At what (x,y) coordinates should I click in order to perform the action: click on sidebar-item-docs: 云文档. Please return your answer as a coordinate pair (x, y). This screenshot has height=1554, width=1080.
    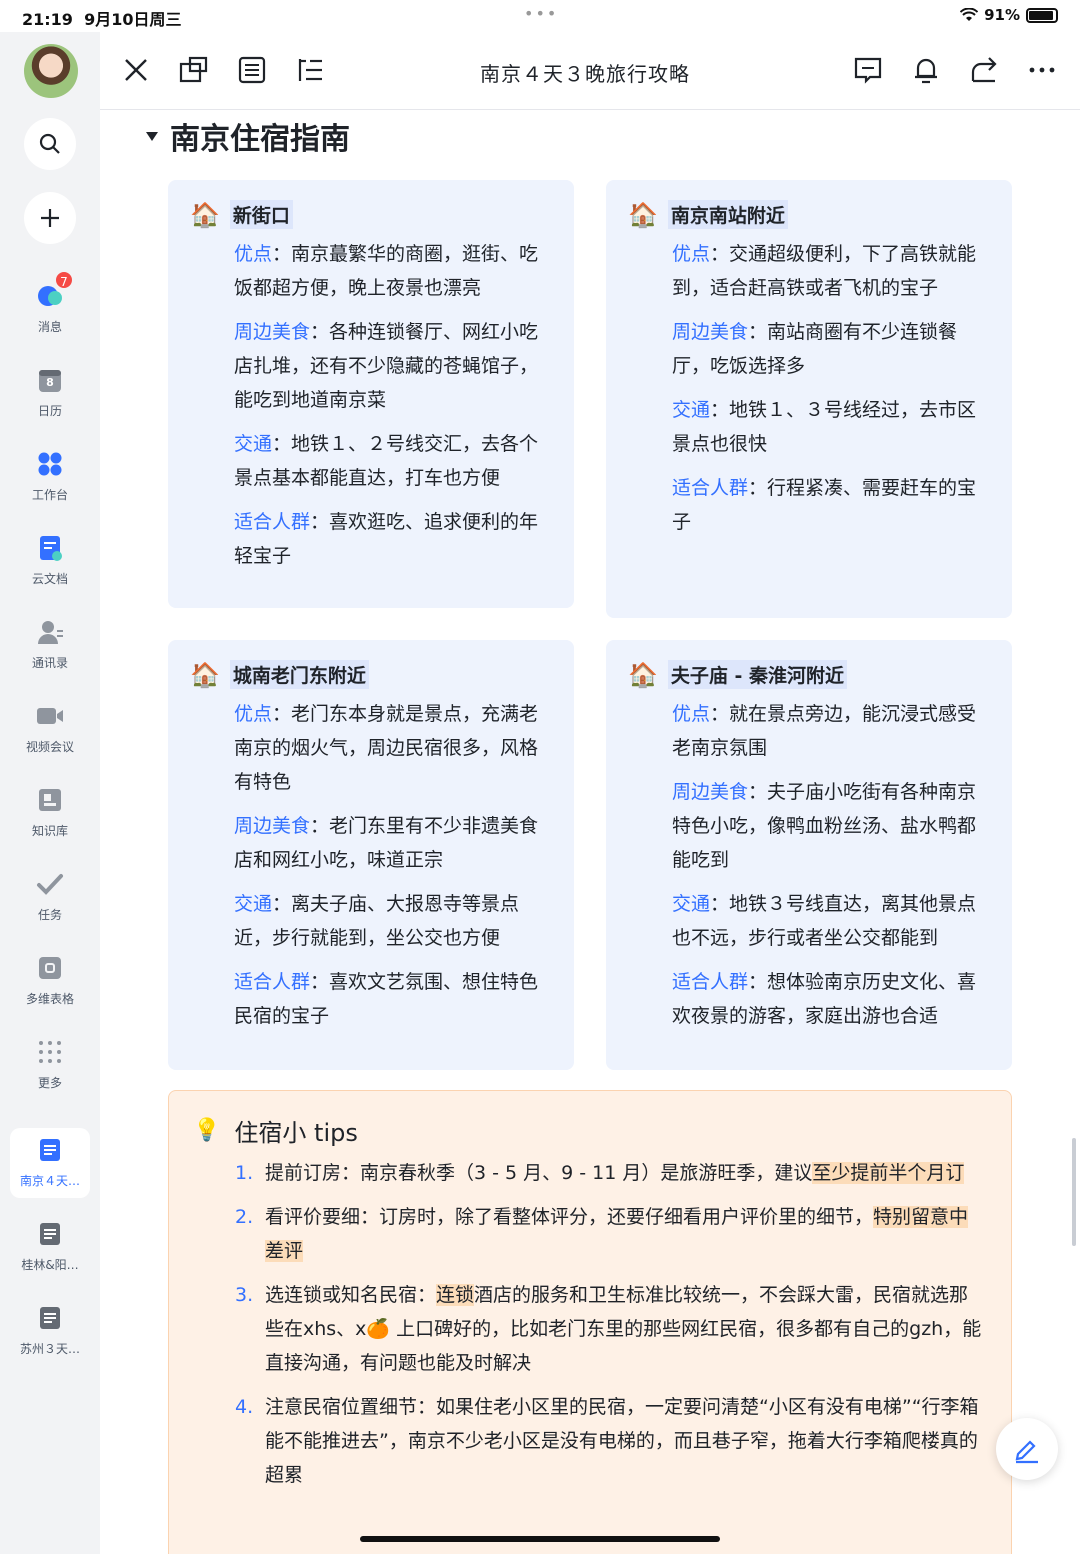
    Looking at the image, I should click on (50, 569).